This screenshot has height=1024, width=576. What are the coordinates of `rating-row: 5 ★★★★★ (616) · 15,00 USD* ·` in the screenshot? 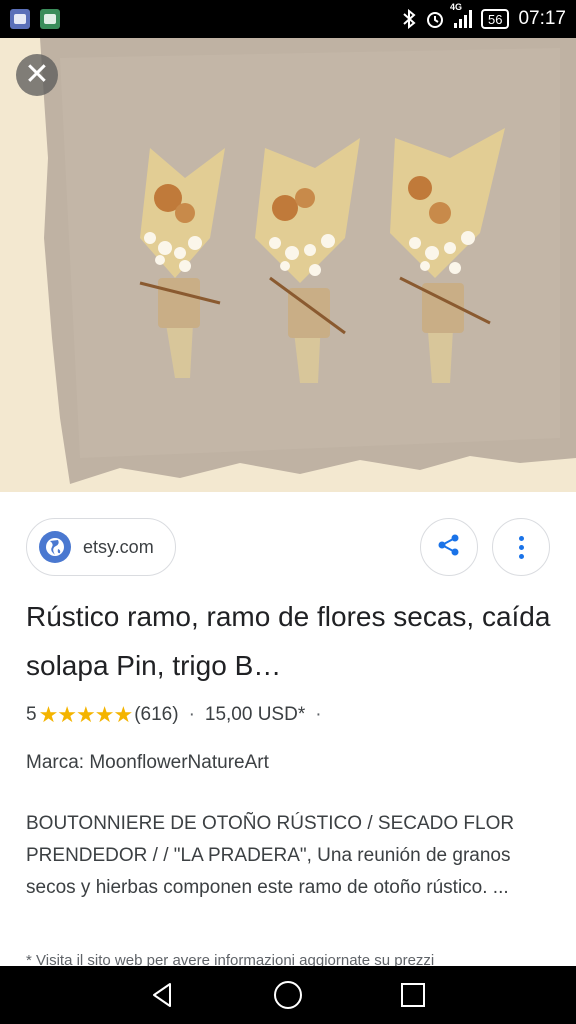 It's located at (179, 715).